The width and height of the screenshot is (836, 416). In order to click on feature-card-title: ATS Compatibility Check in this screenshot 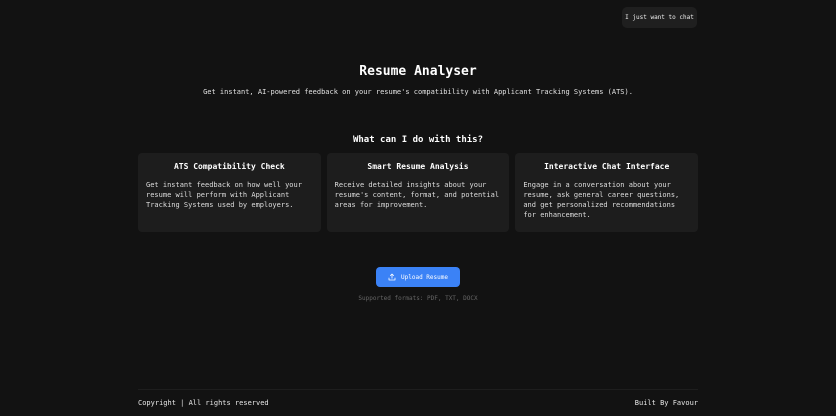, I will do `click(229, 166)`.